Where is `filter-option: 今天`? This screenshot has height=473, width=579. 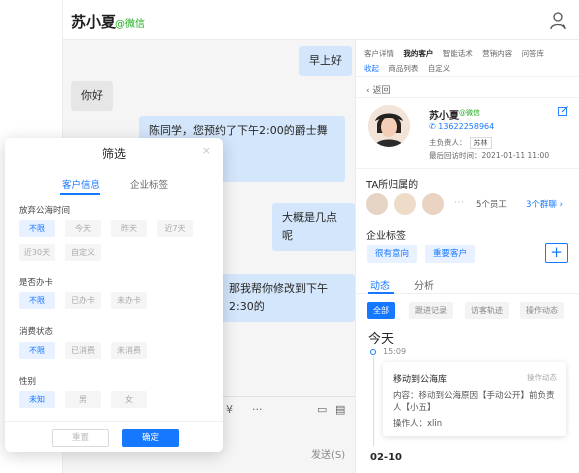
filter-option: 今天 is located at coordinates (83, 228).